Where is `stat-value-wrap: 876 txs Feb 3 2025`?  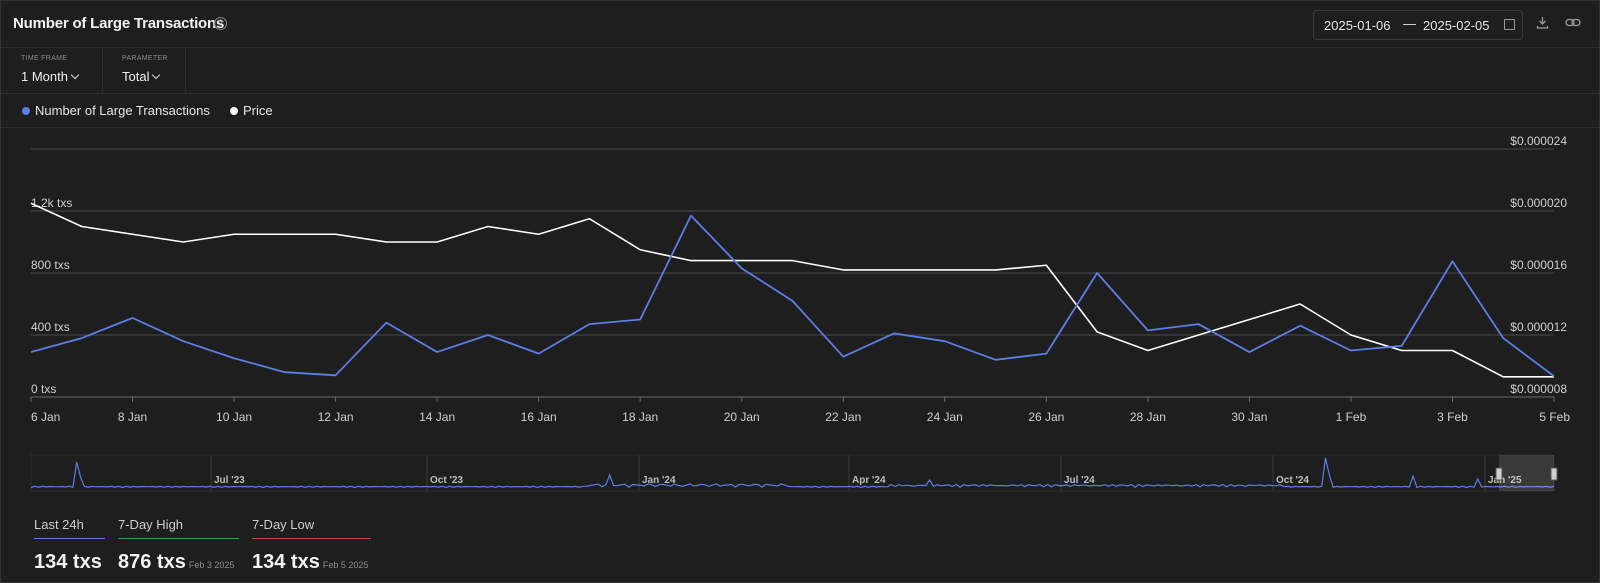
stat-value-wrap: 876 txs Feb 3 2025 is located at coordinates (176, 562).